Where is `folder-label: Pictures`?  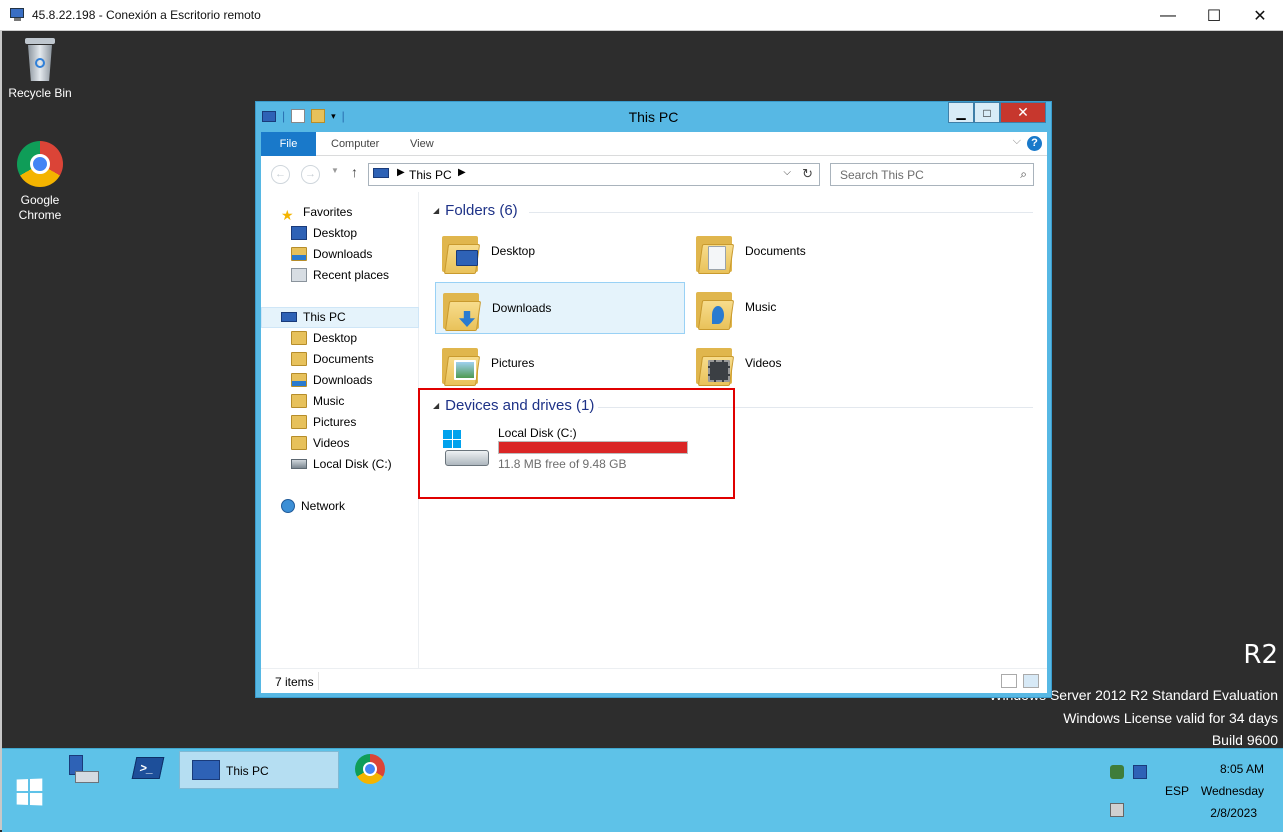
folder-label: Pictures is located at coordinates (513, 363).